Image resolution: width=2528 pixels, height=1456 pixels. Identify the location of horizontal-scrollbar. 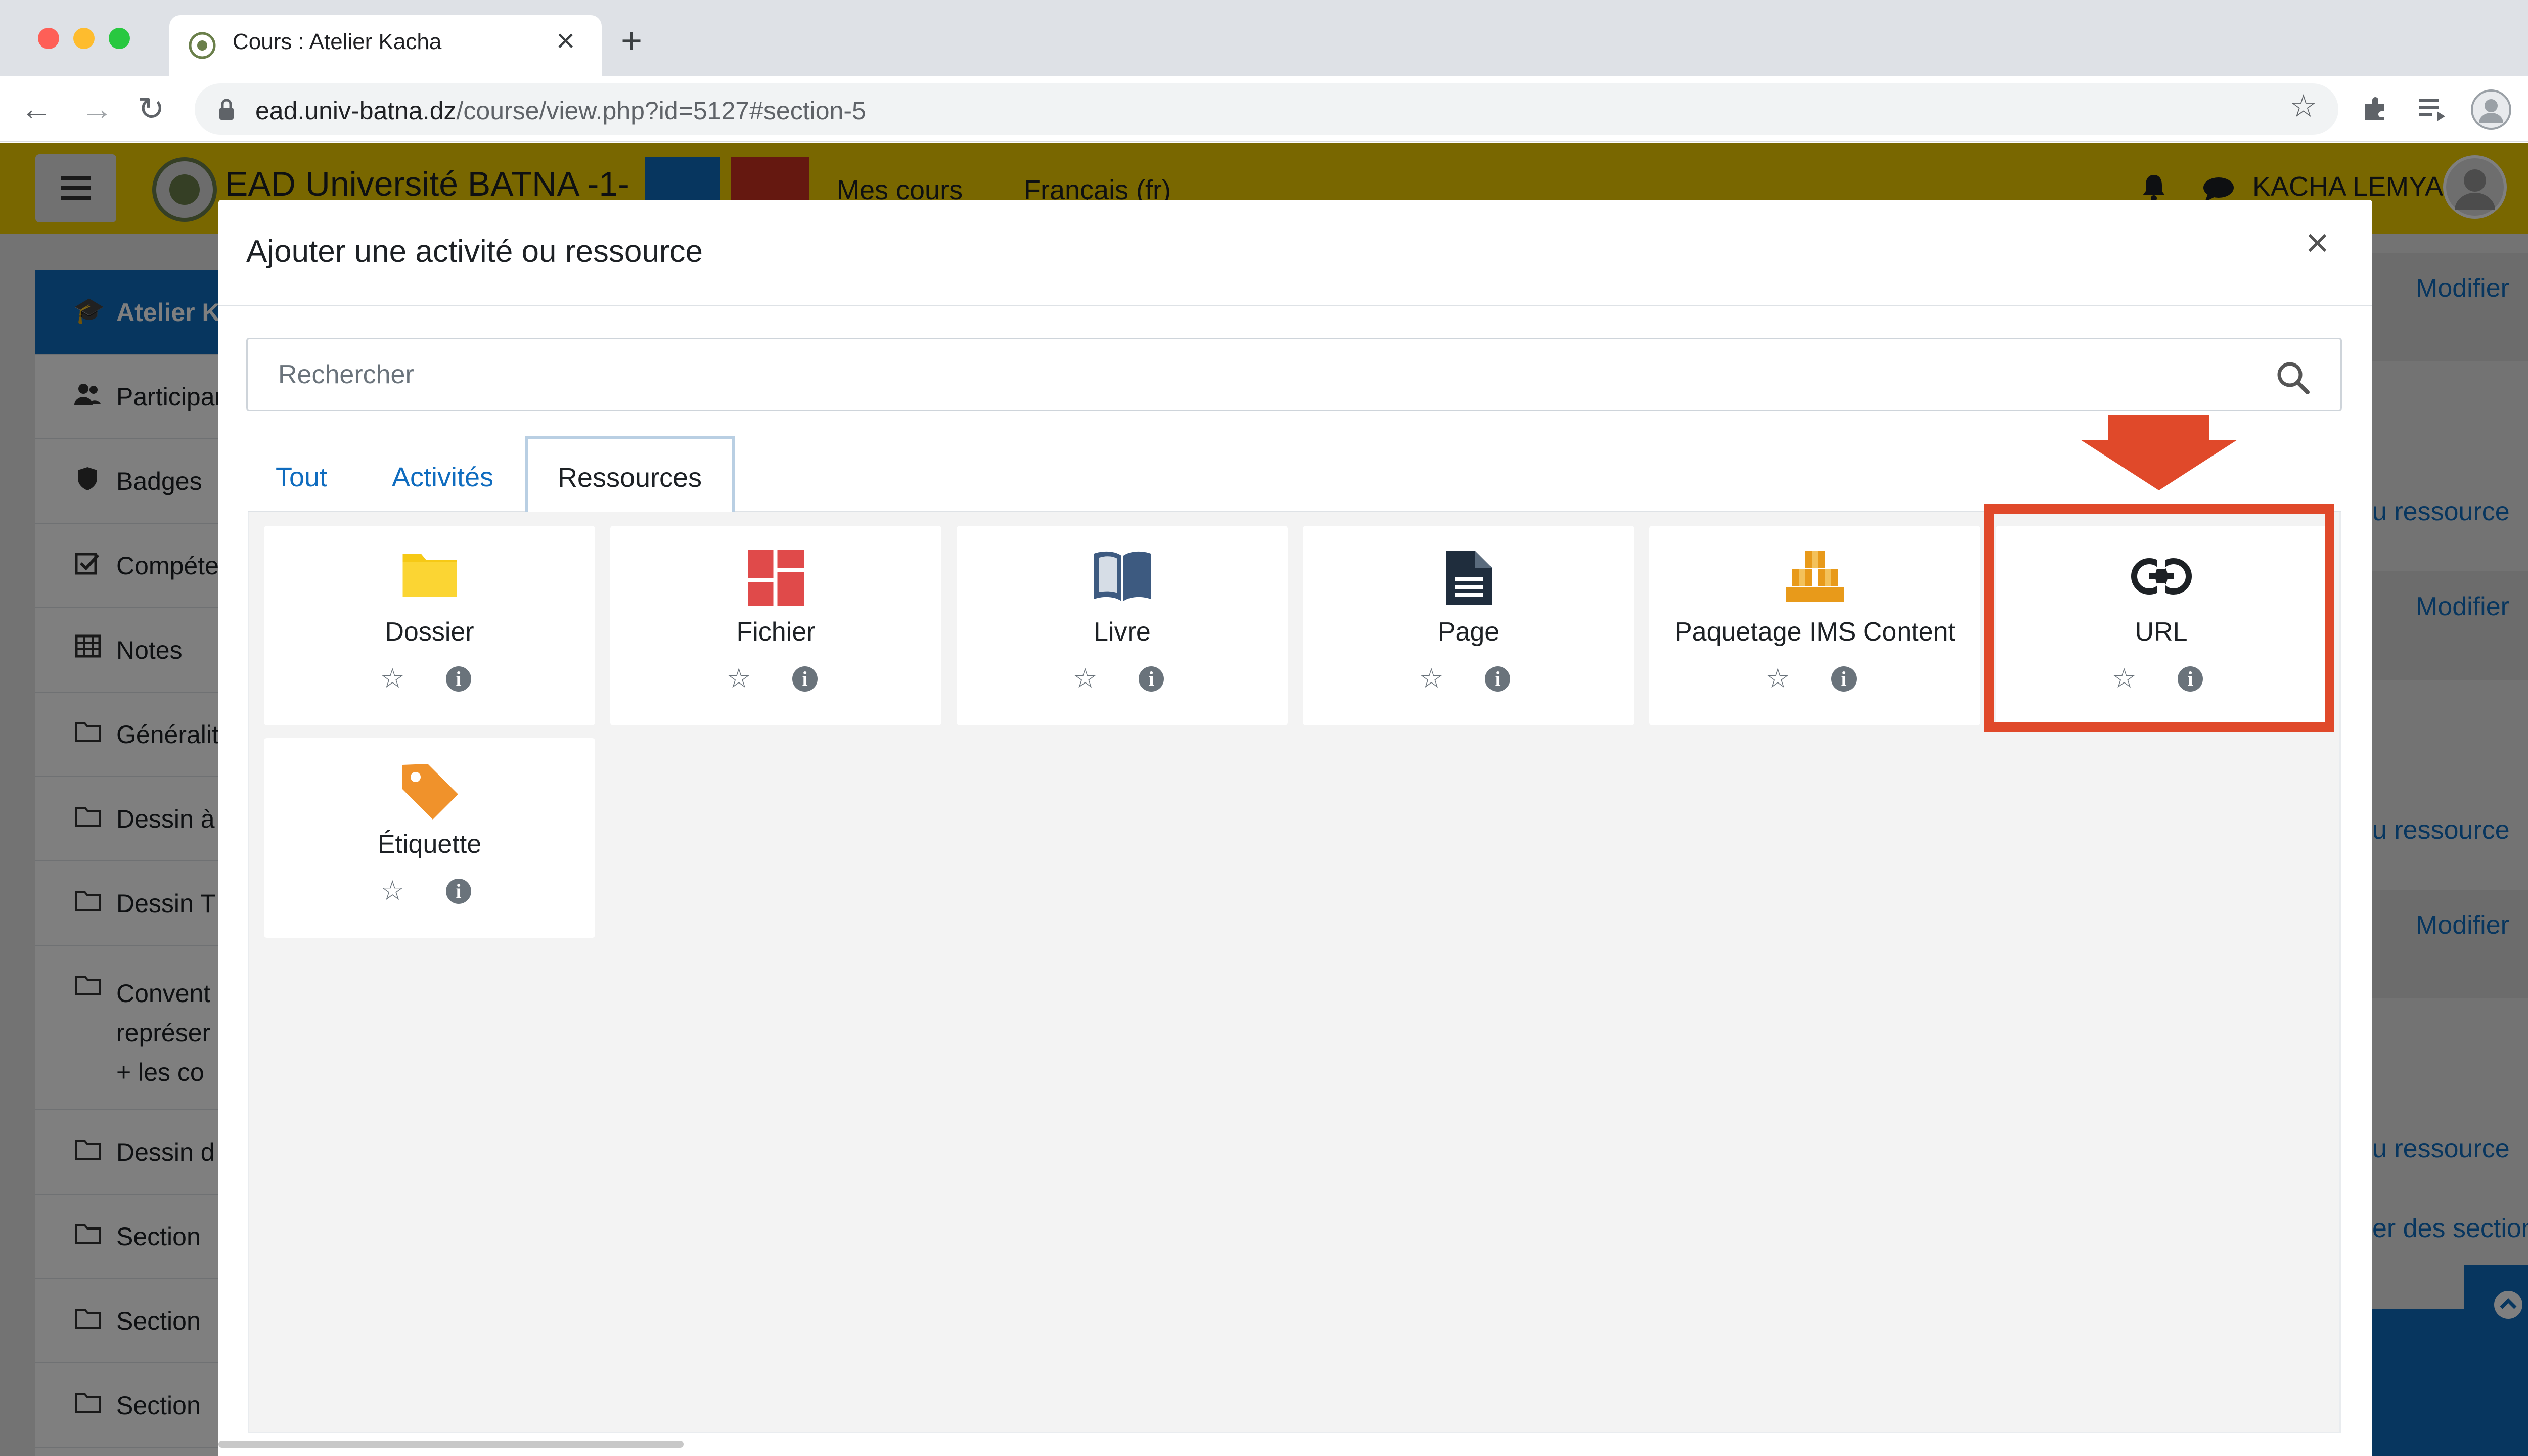
(451, 1444).